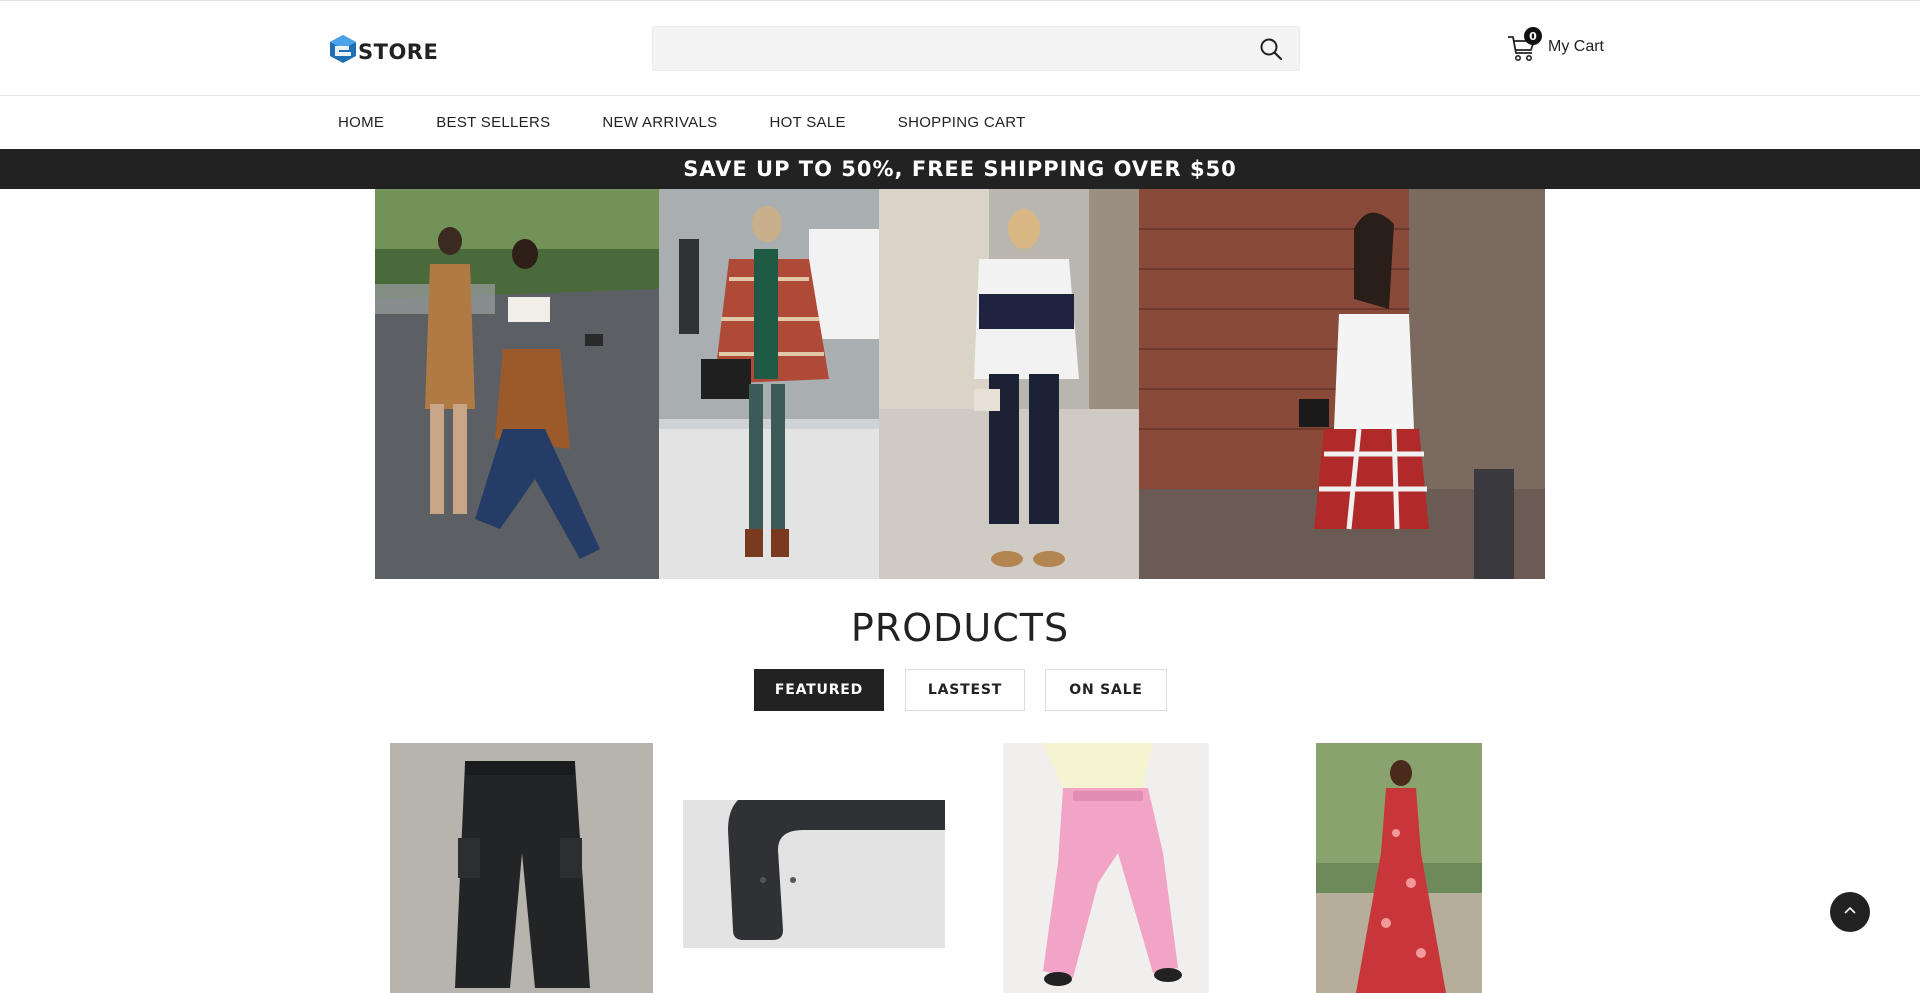 The image size is (1920, 993). What do you see at coordinates (659, 122) in the screenshot?
I see `nav-item-new-arrivals: NEW ARRIVALS` at bounding box center [659, 122].